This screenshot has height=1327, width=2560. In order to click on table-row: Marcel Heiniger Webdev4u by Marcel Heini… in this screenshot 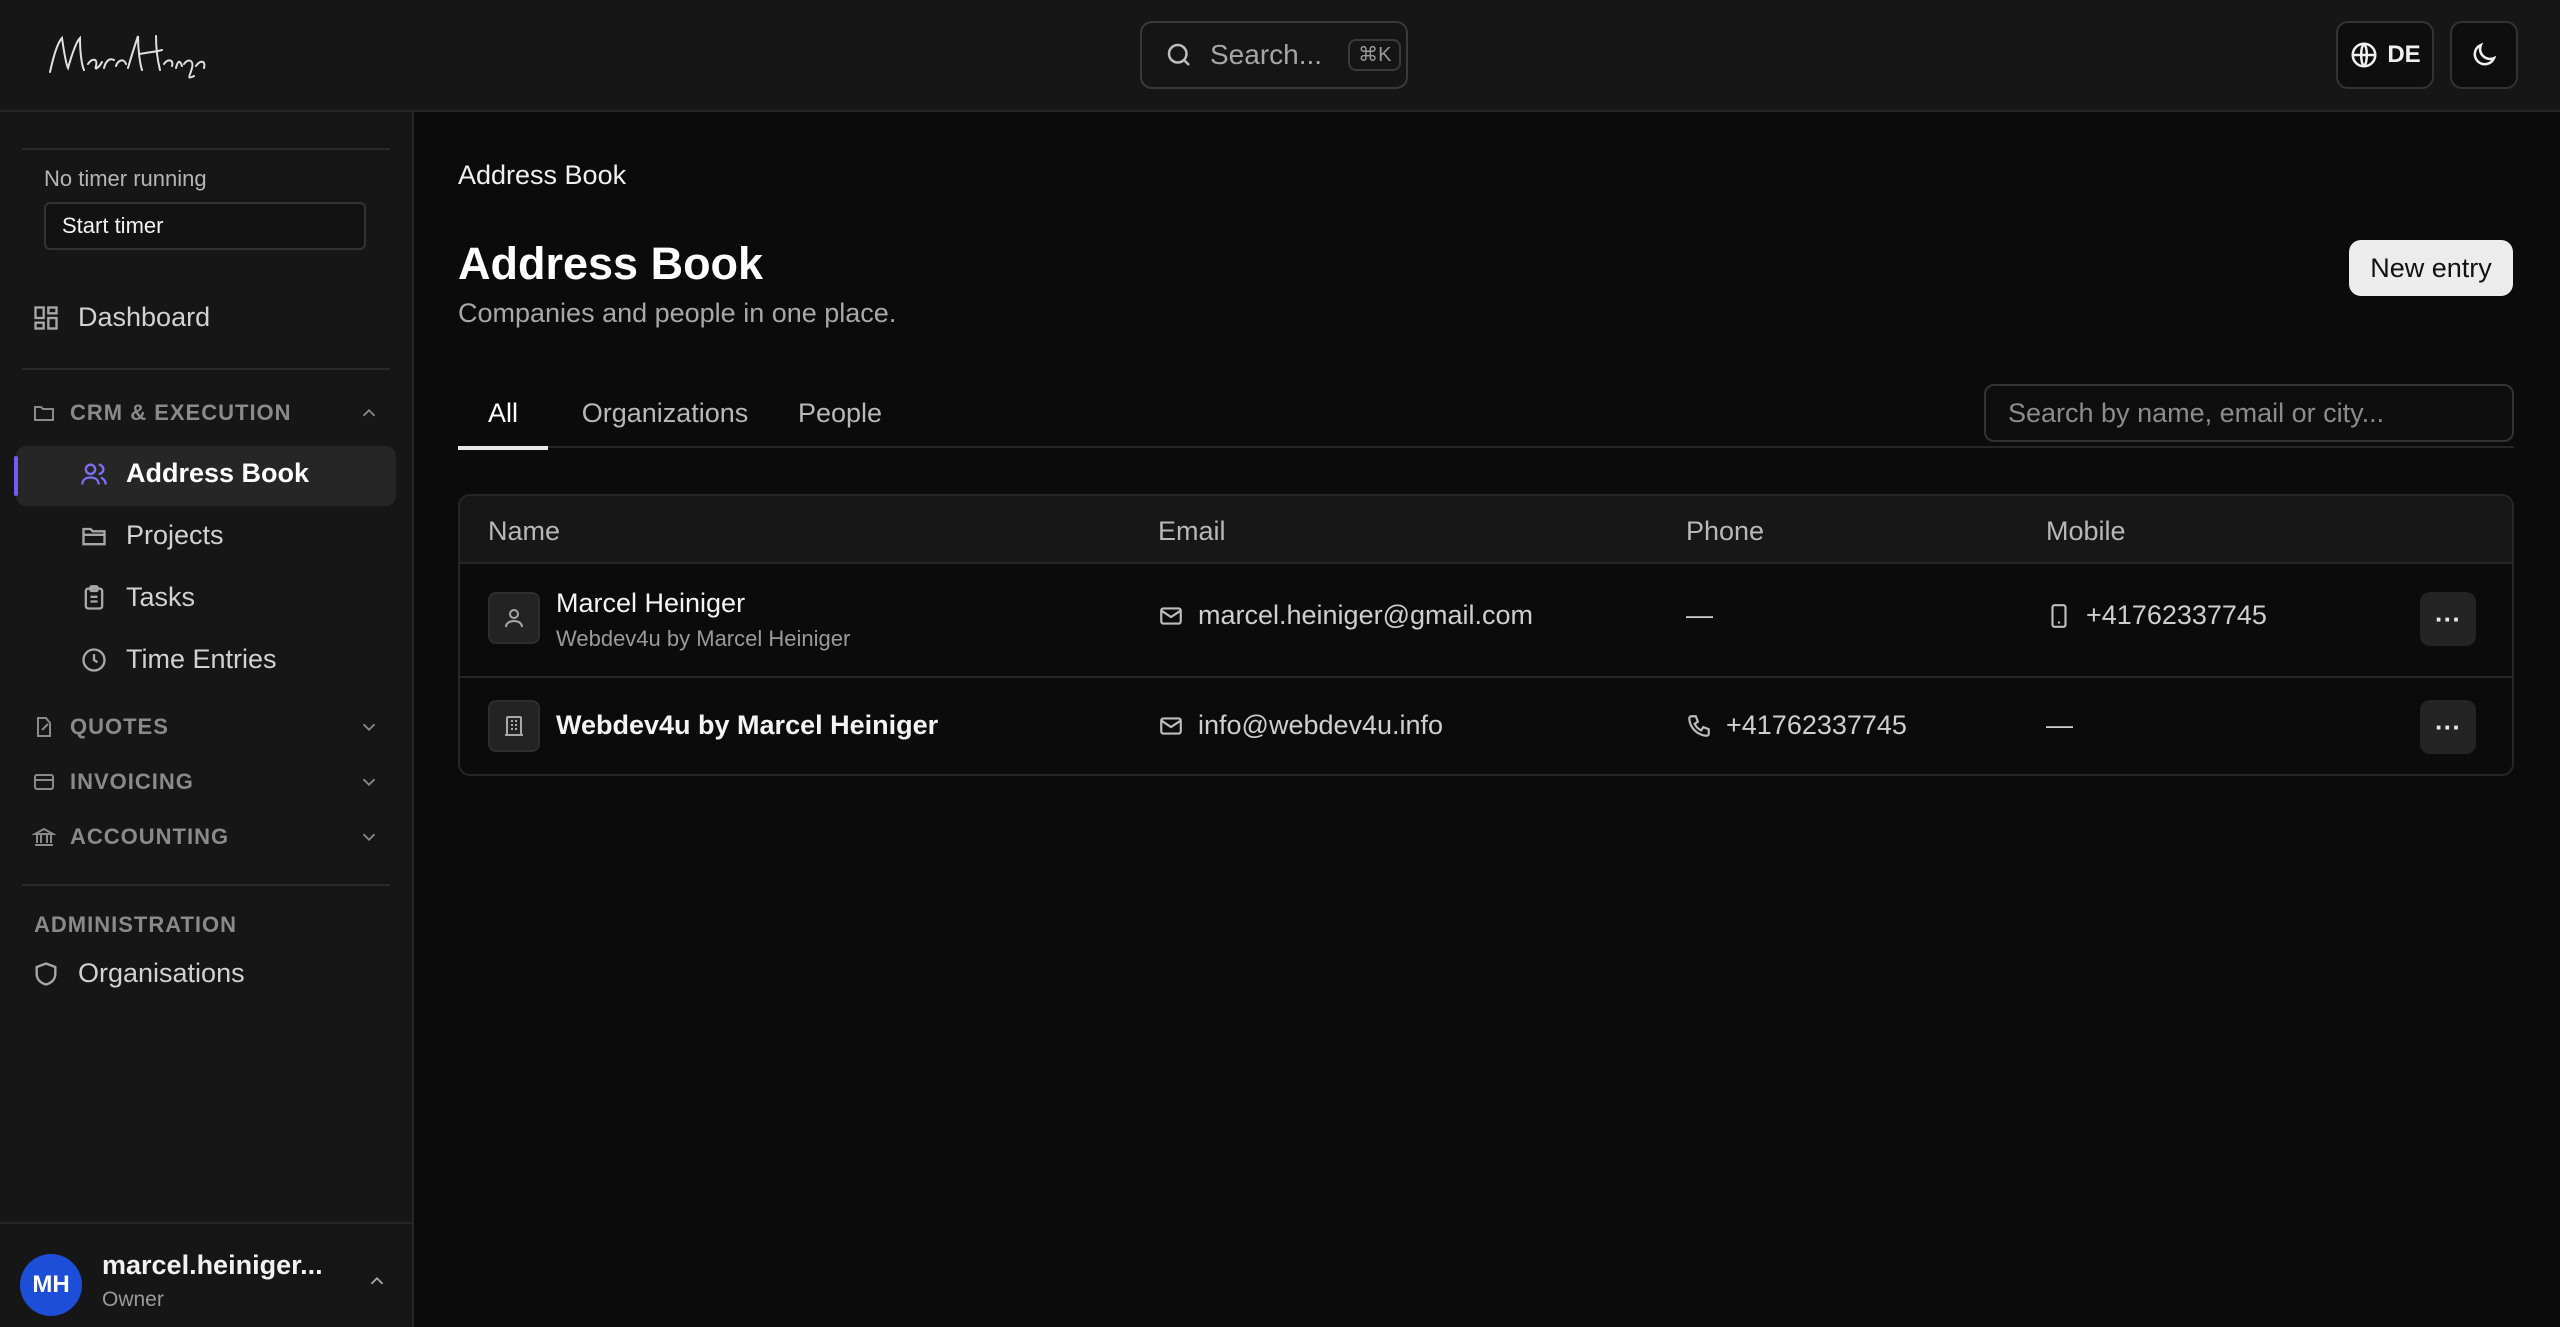, I will do `click(1486, 620)`.